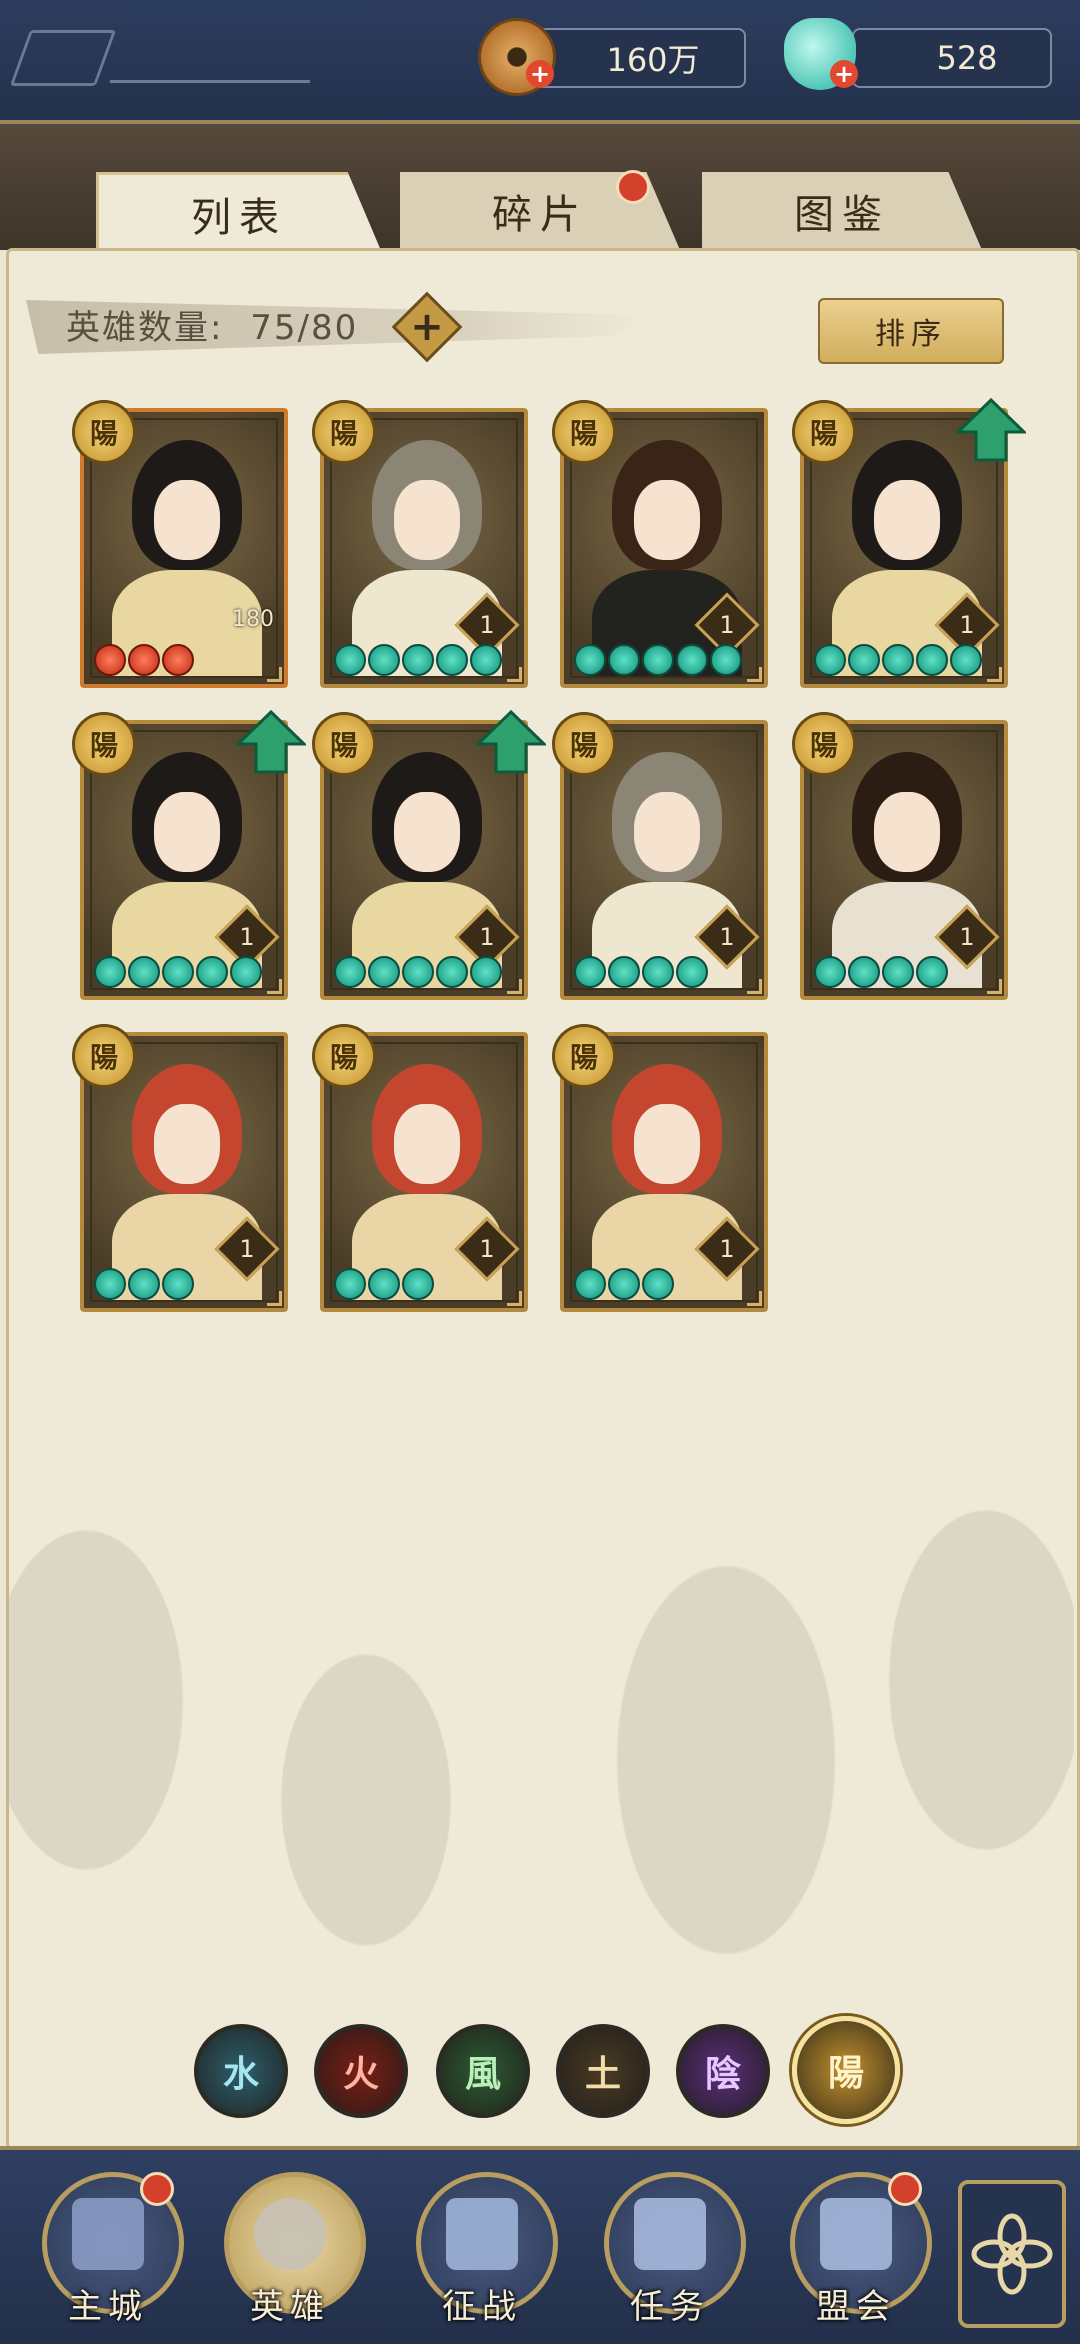 This screenshot has width=1080, height=2344. I want to click on tab-fragments-label: 碎片, so click(540, 215).